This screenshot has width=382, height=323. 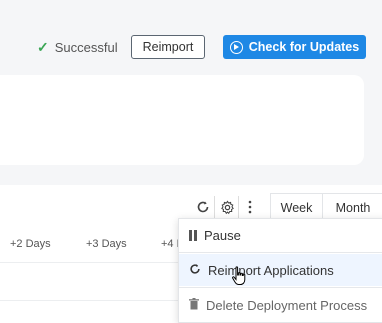 I want to click on check-icon: ✓, so click(x=43, y=46).